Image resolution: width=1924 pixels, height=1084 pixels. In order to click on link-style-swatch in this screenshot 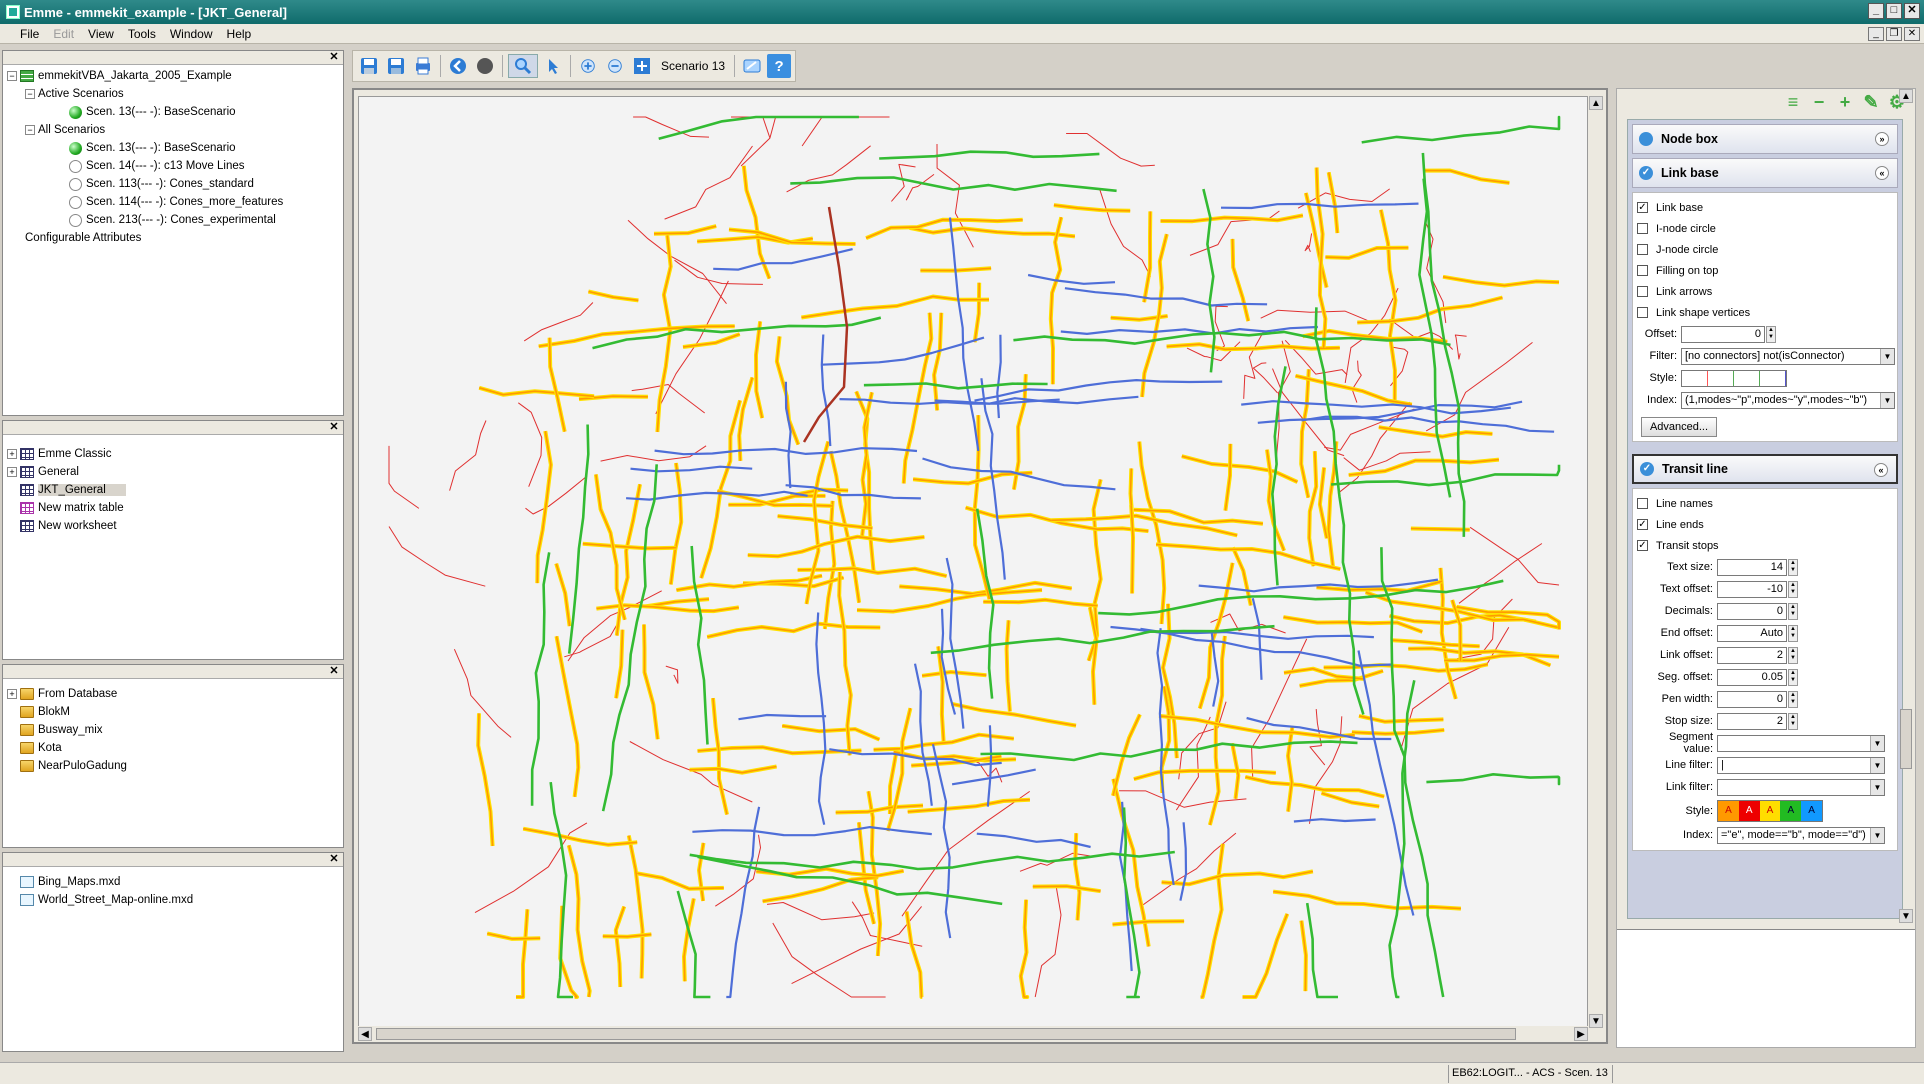, I will do `click(1734, 378)`.